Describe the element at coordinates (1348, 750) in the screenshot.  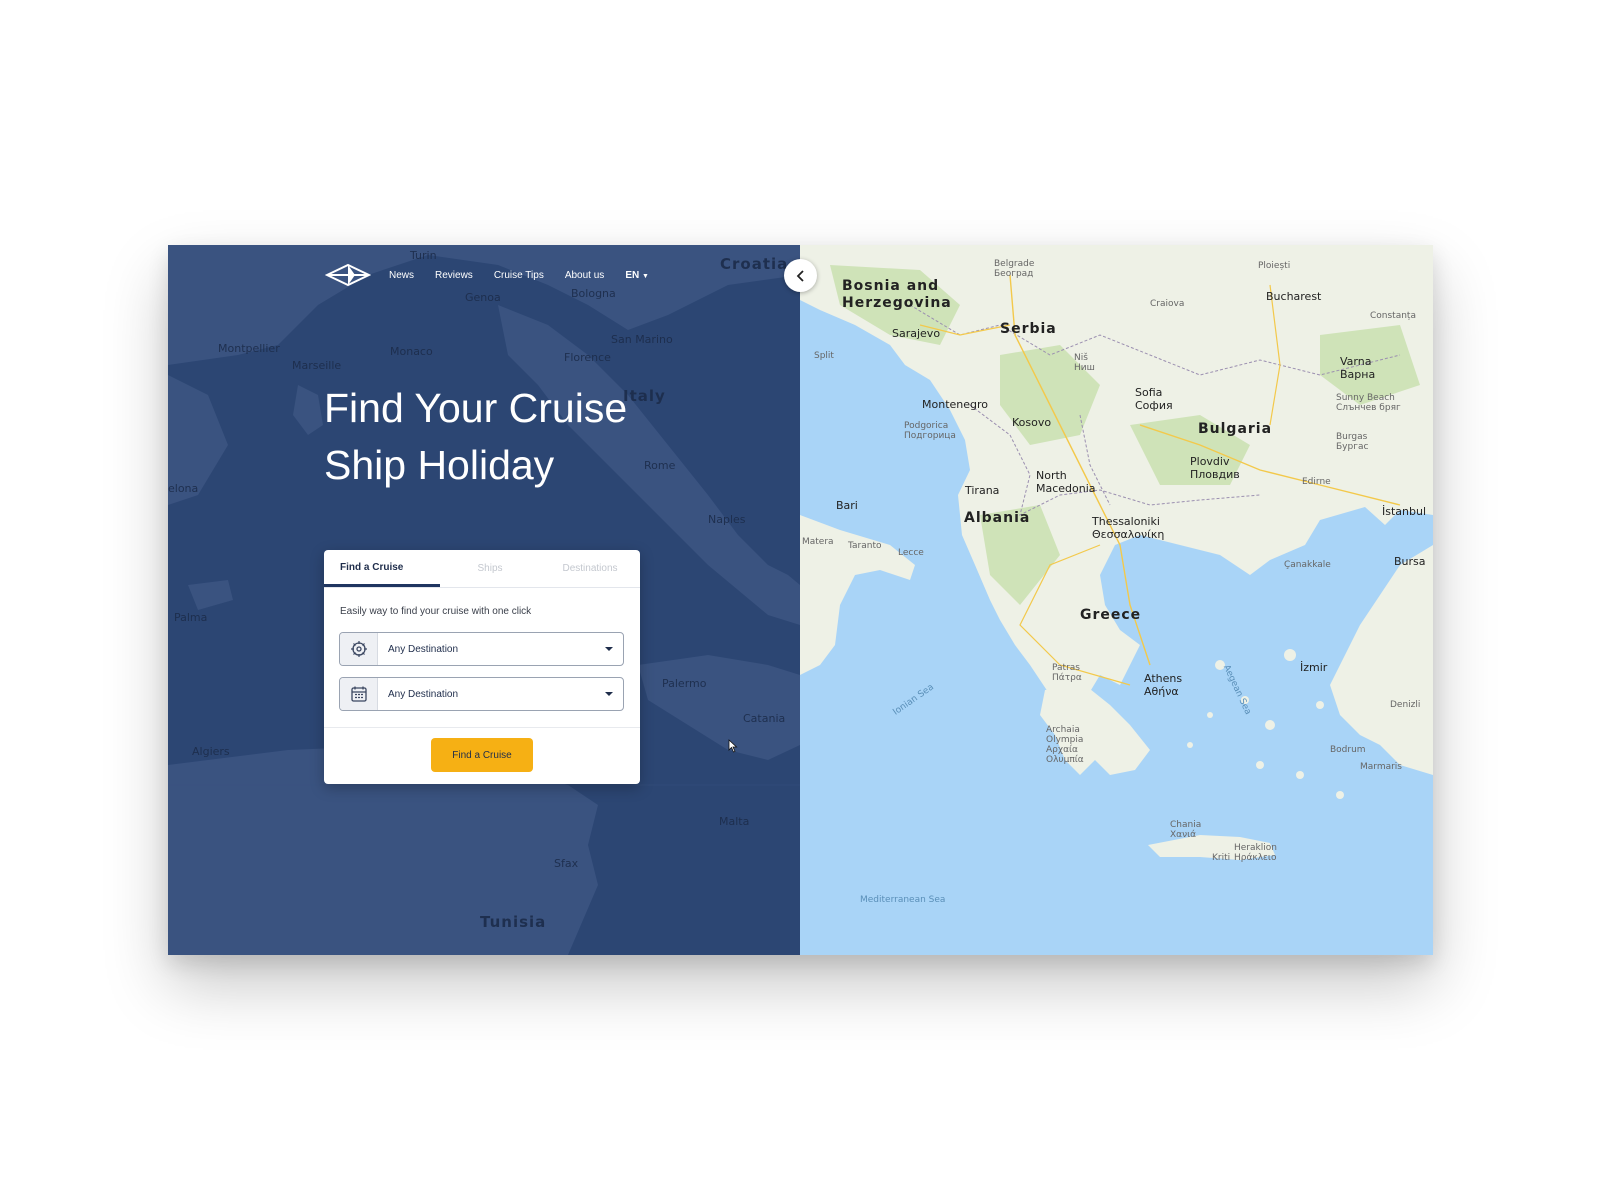
I see `map-label-bodrum: Bodrum` at that location.